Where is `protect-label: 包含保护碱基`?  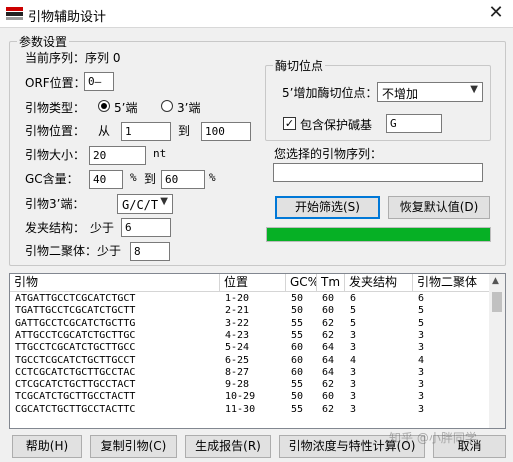 protect-label: 包含保护碱基 is located at coordinates (336, 124).